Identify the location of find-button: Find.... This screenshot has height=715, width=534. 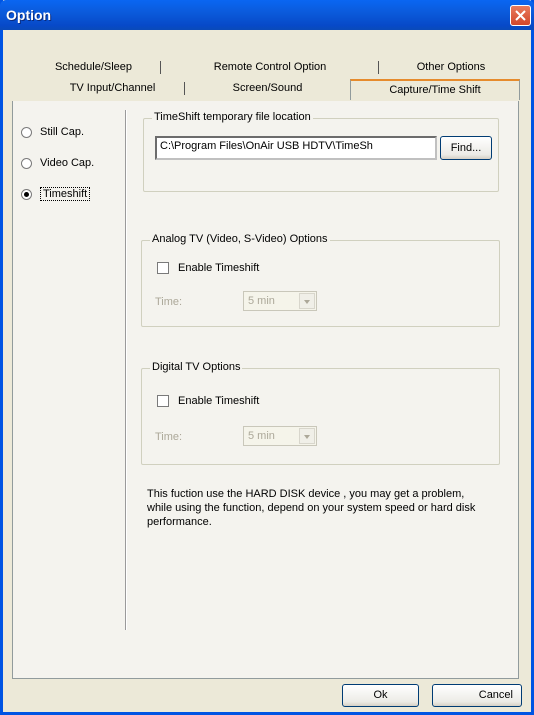
(466, 148).